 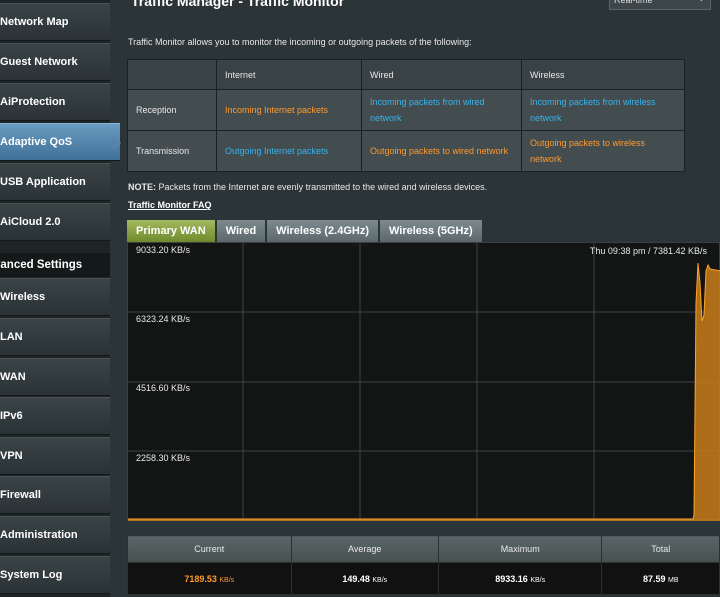 What do you see at coordinates (142, 187) in the screenshot?
I see `note-label: NOTE:` at bounding box center [142, 187].